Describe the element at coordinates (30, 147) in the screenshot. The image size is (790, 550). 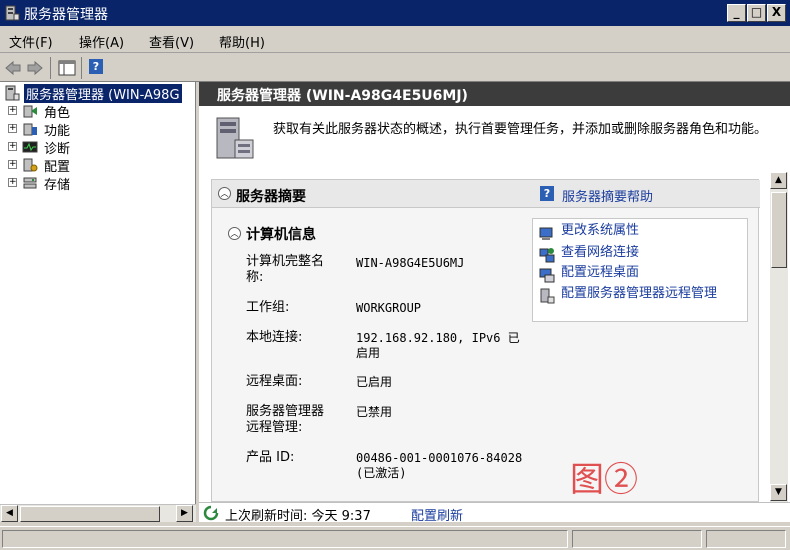
I see `diagnostics-icon` at that location.